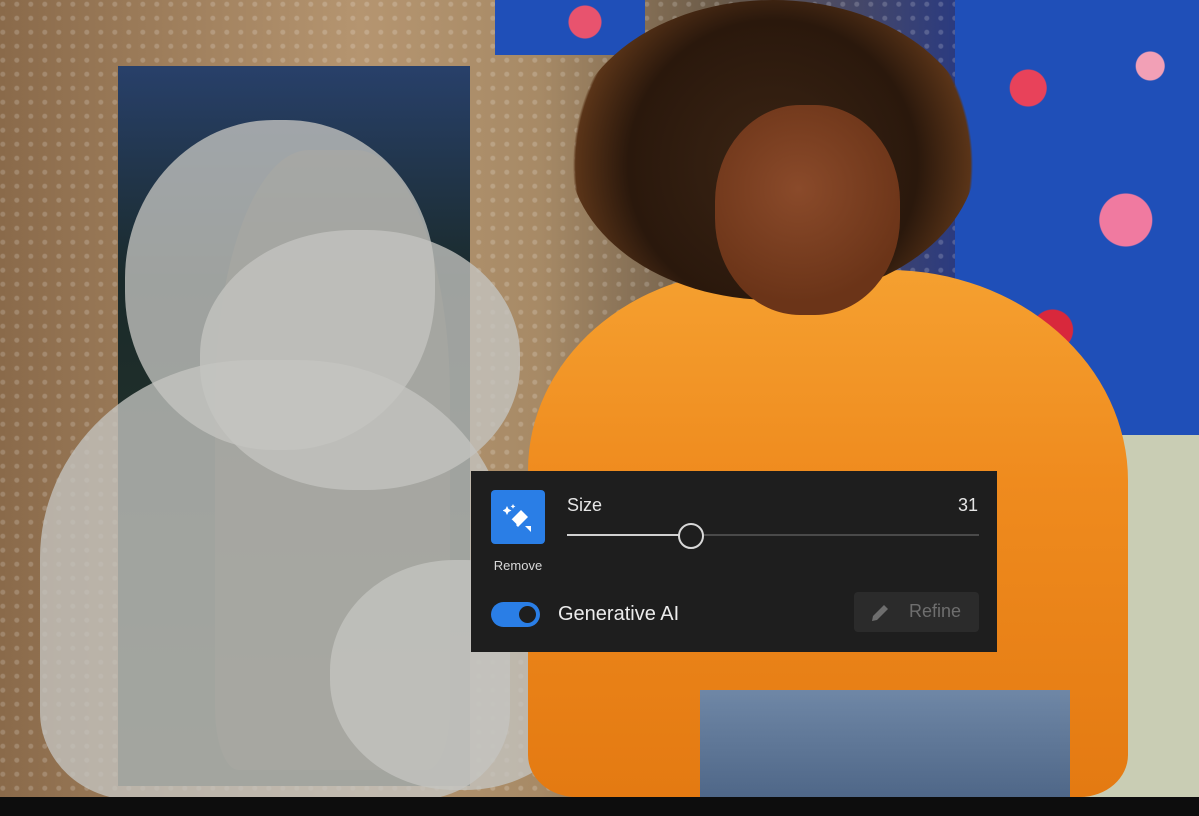 Image resolution: width=1199 pixels, height=816 pixels. Describe the element at coordinates (734, 561) in the screenshot. I see `remove-tool-panel: Remove Size 31 Generative AI Refine` at that location.